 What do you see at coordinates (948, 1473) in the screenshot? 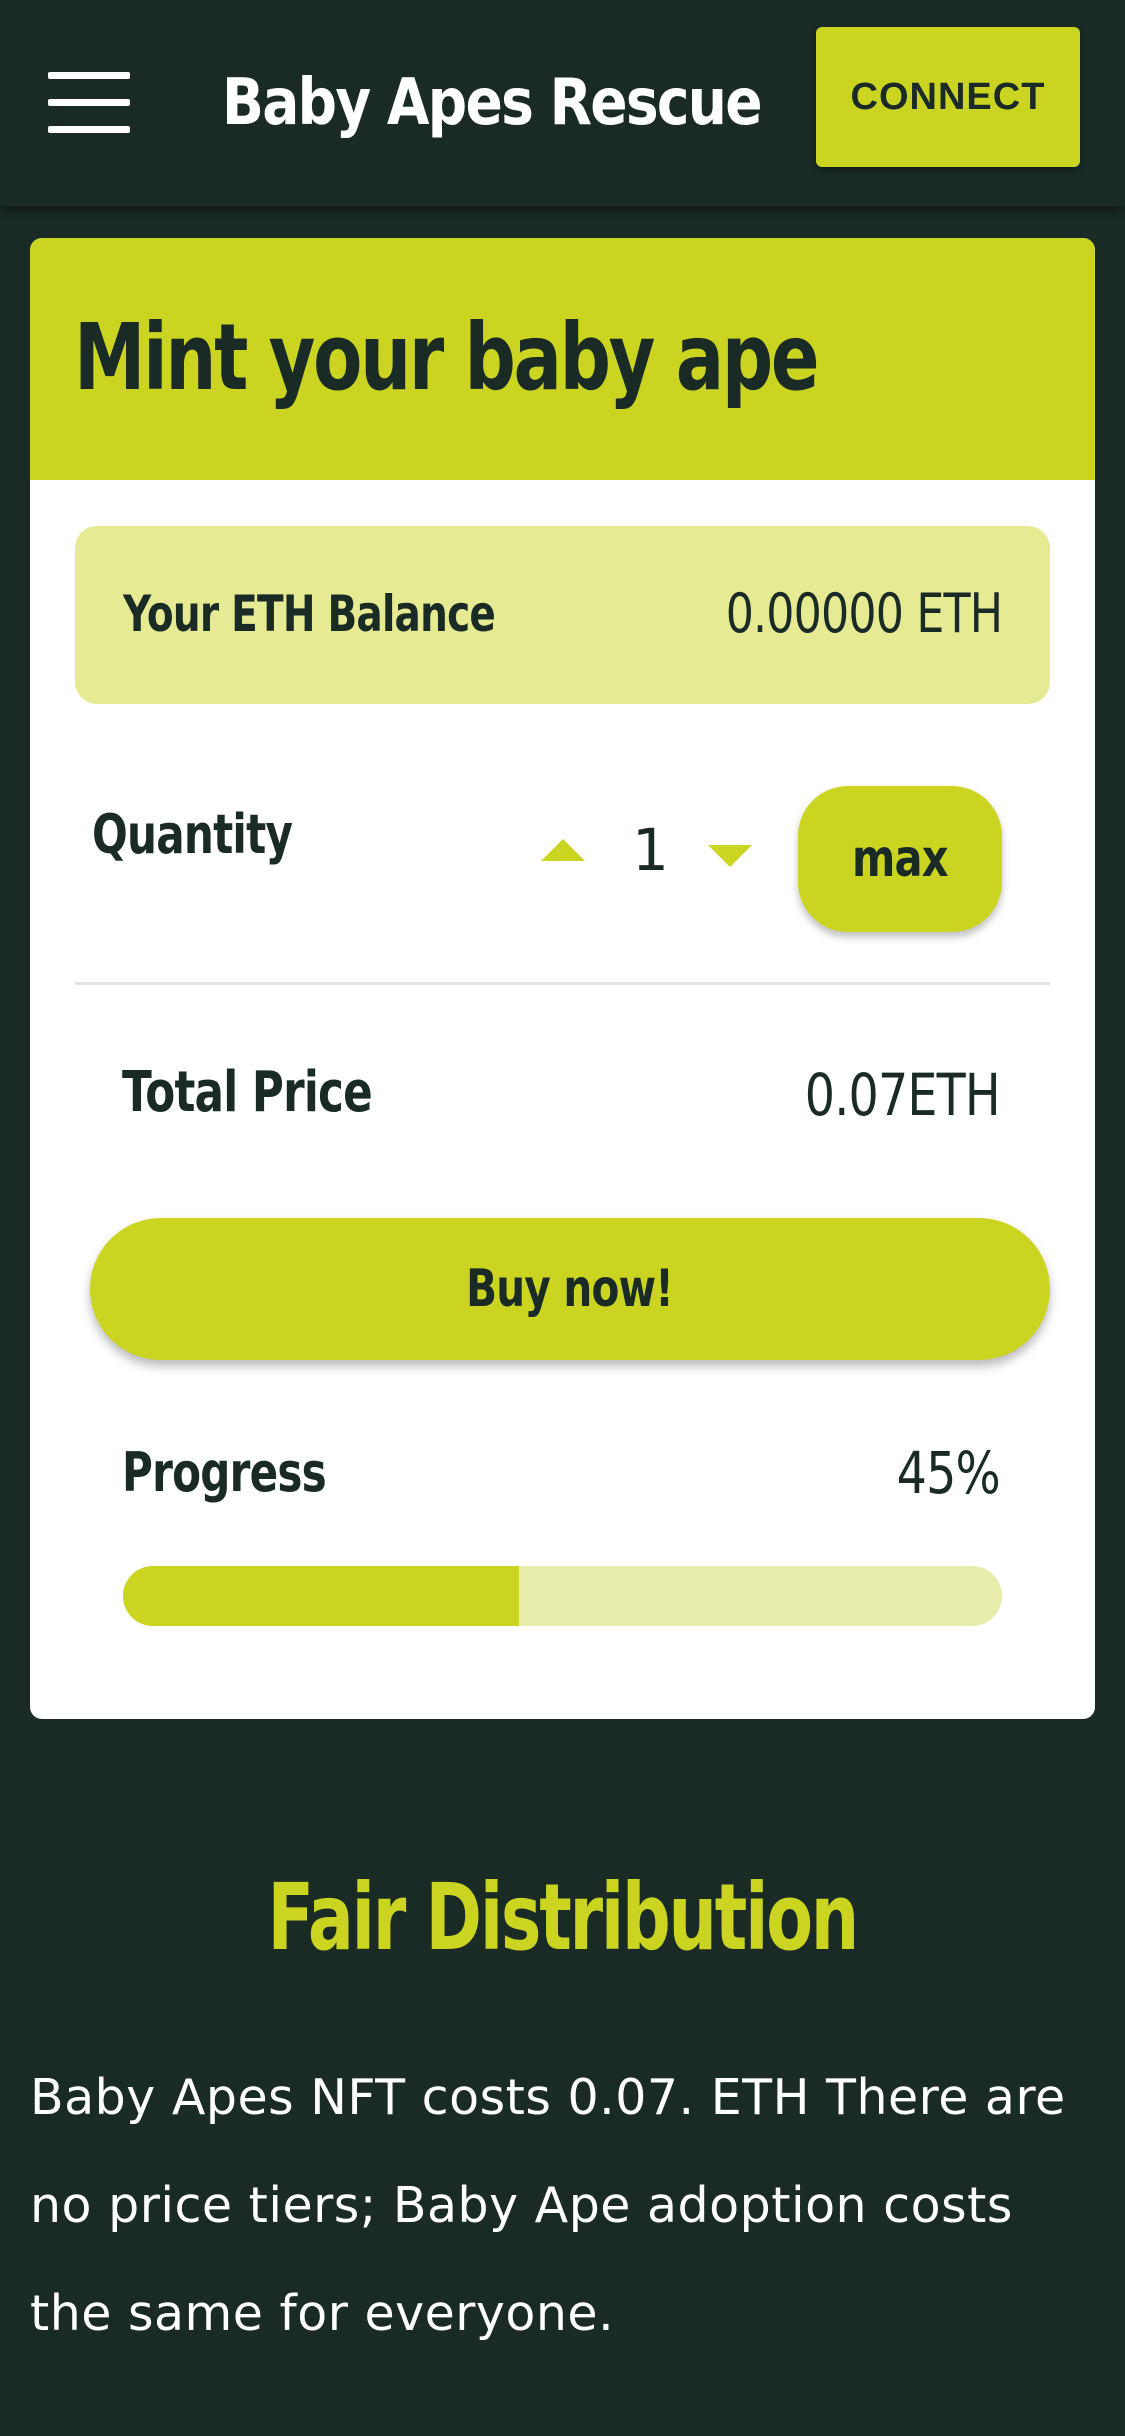
I see `progress-percent: 45%` at bounding box center [948, 1473].